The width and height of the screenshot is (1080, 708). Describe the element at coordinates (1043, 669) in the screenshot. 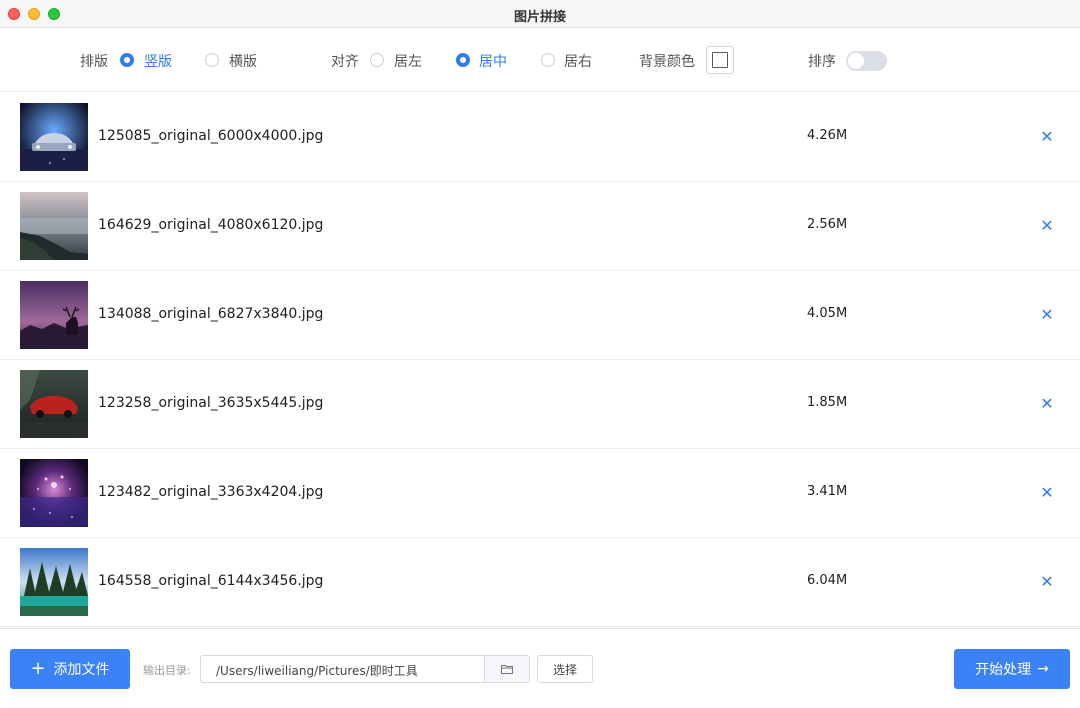

I see `arrow-right-icon: →` at that location.